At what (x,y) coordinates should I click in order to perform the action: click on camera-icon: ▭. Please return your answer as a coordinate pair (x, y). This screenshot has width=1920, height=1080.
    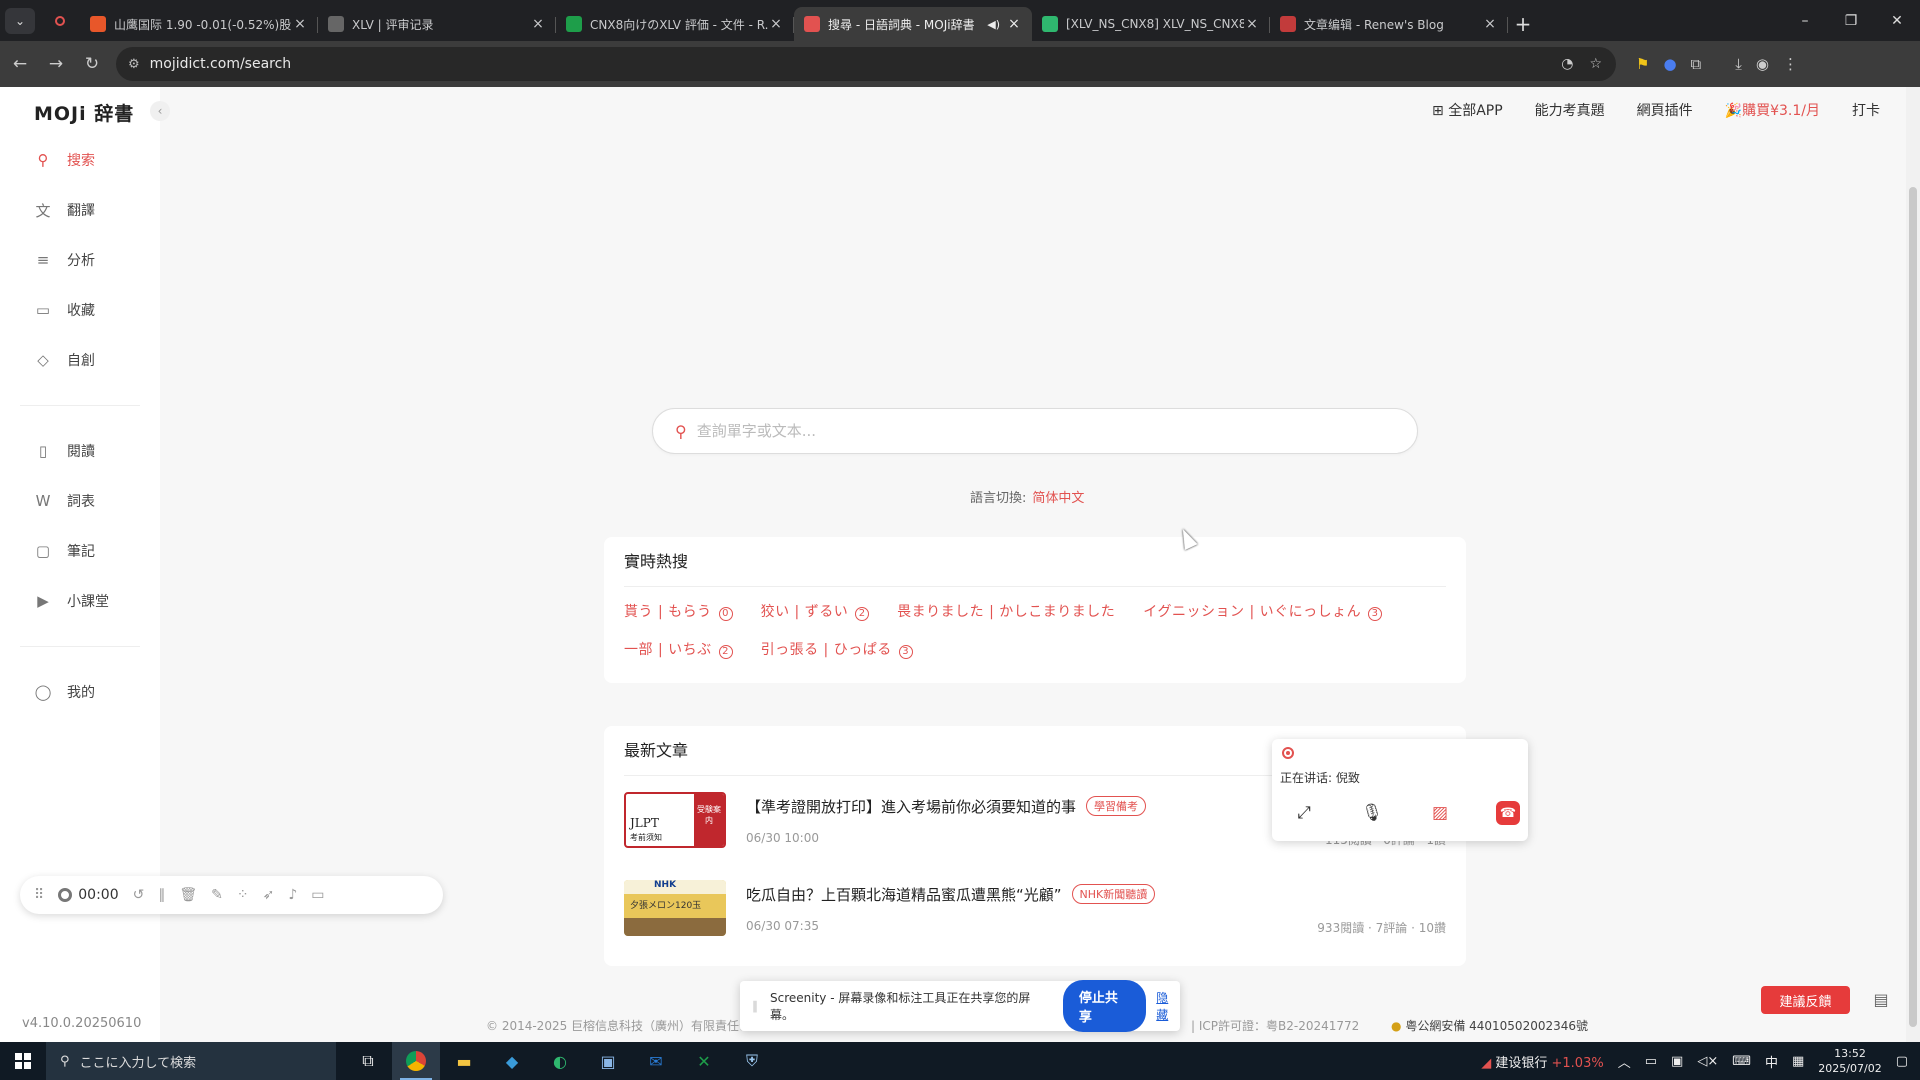
    Looking at the image, I should click on (317, 895).